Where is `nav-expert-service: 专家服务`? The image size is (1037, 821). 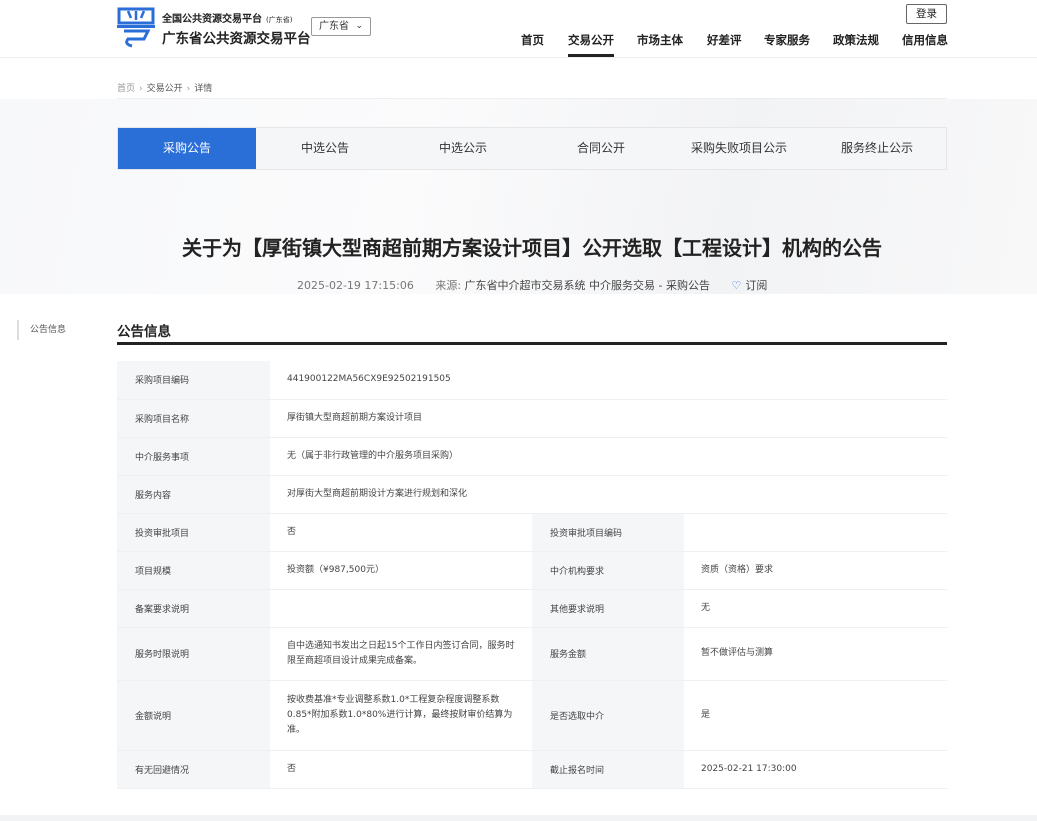 nav-expert-service: 专家服务 is located at coordinates (787, 40).